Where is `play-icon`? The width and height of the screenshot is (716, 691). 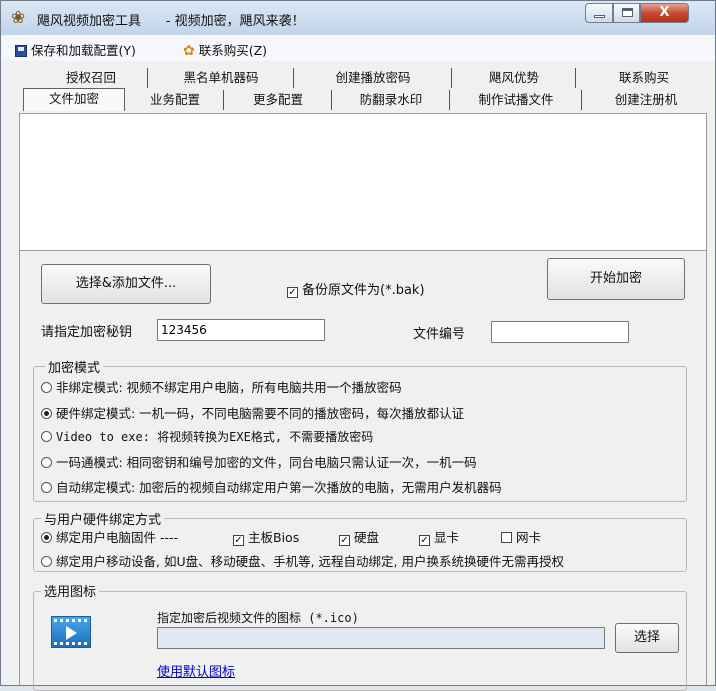
play-icon is located at coordinates (71, 633).